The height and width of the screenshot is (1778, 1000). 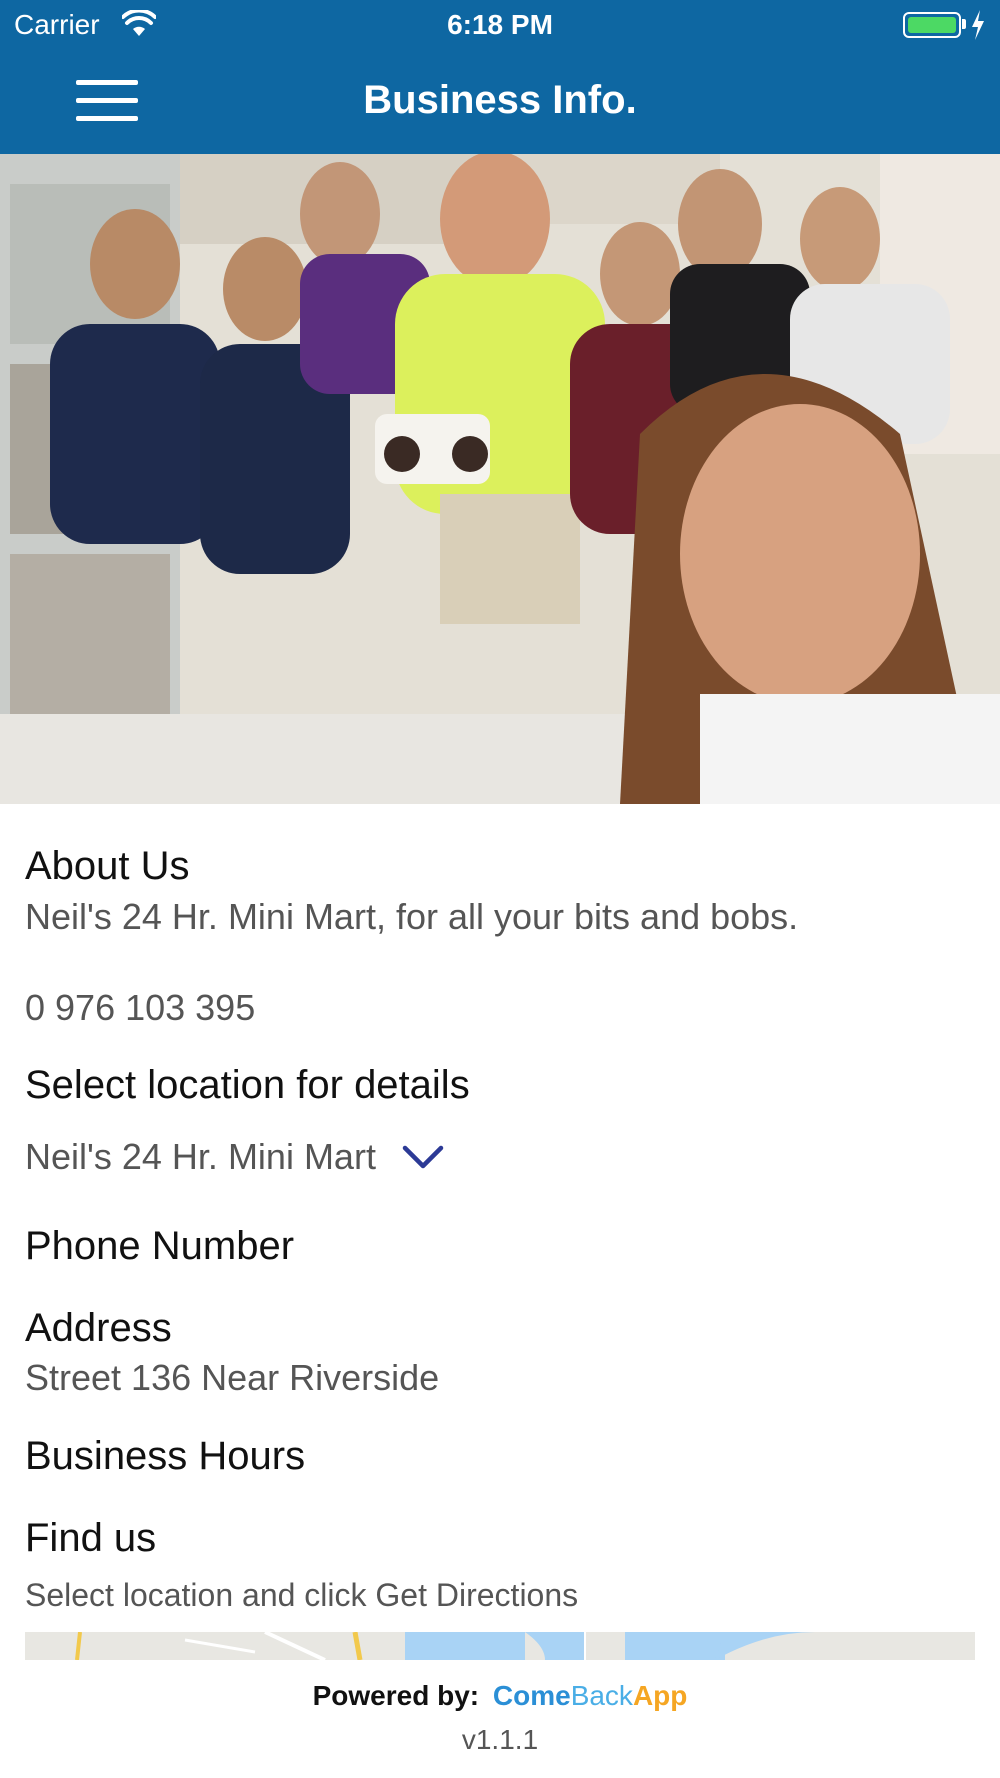 I want to click on map-image, so click(x=500, y=1646).